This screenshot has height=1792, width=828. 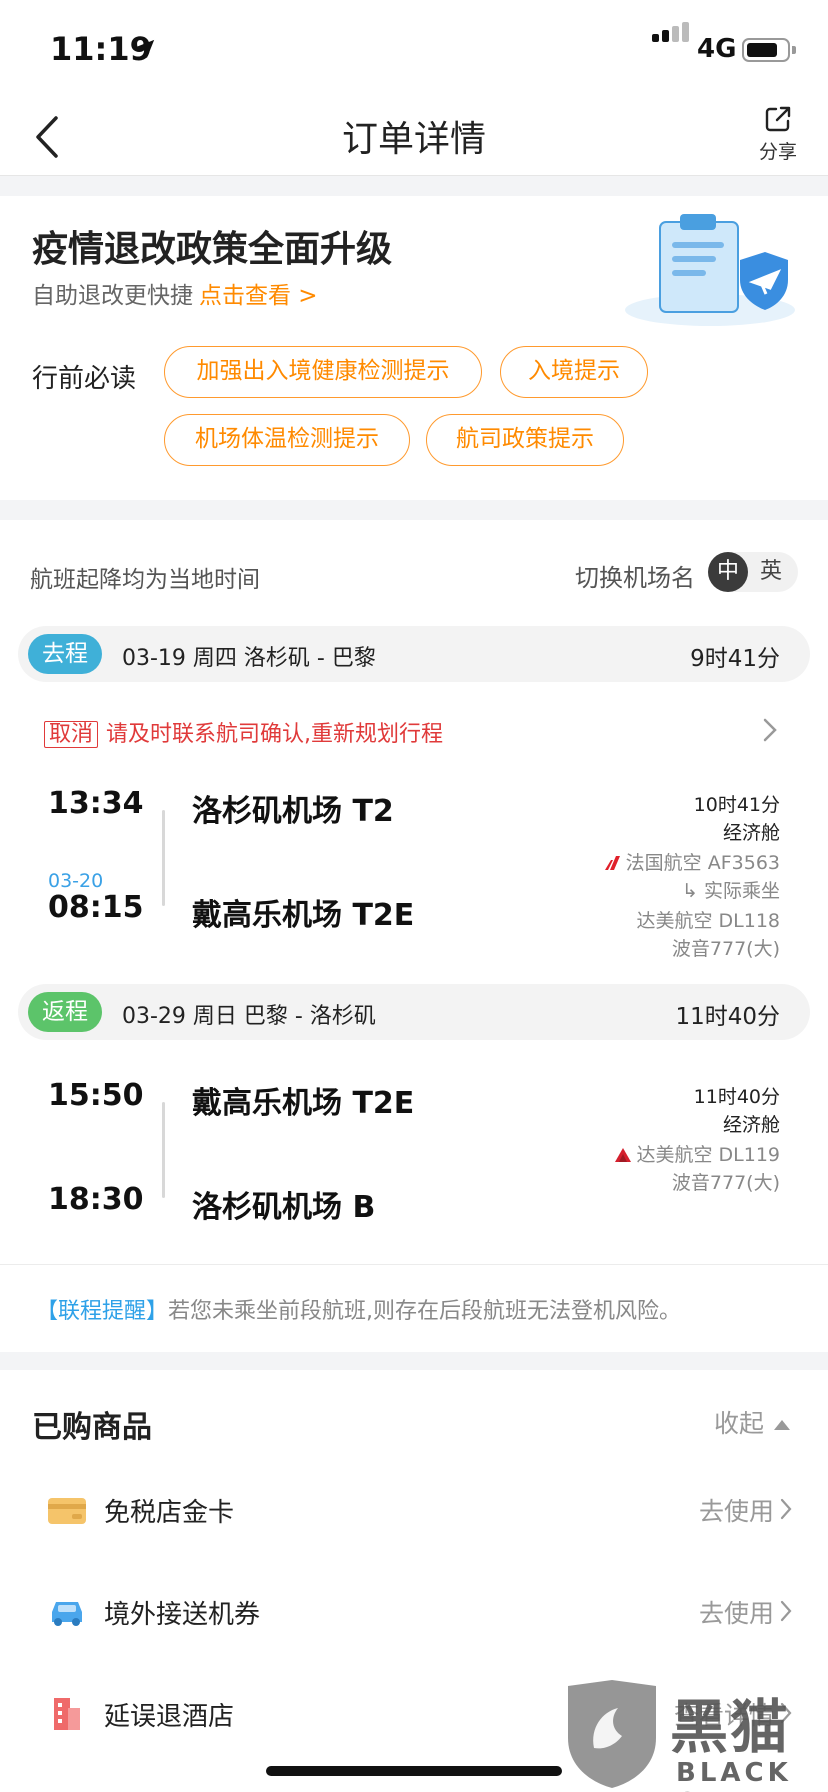 I want to click on outbound-tag: 去程, so click(x=65, y=654).